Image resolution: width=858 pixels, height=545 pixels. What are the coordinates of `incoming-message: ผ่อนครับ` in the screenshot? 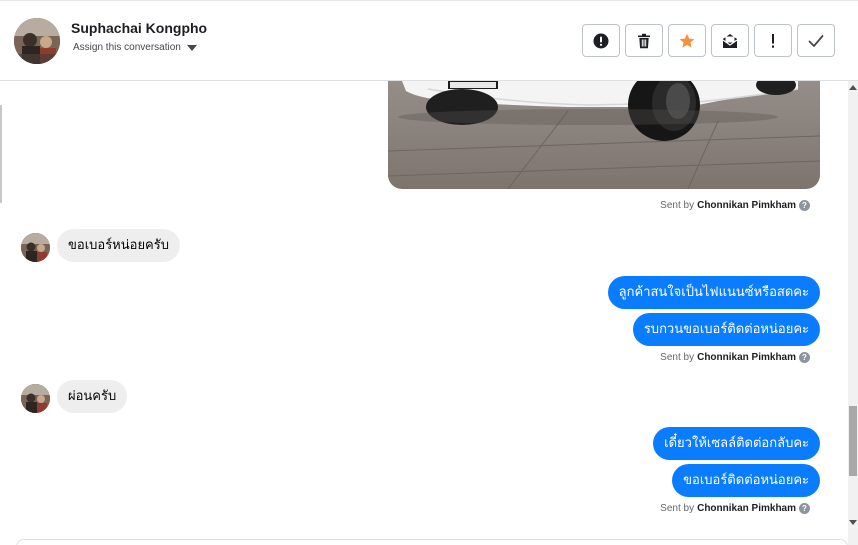 It's located at (92, 396).